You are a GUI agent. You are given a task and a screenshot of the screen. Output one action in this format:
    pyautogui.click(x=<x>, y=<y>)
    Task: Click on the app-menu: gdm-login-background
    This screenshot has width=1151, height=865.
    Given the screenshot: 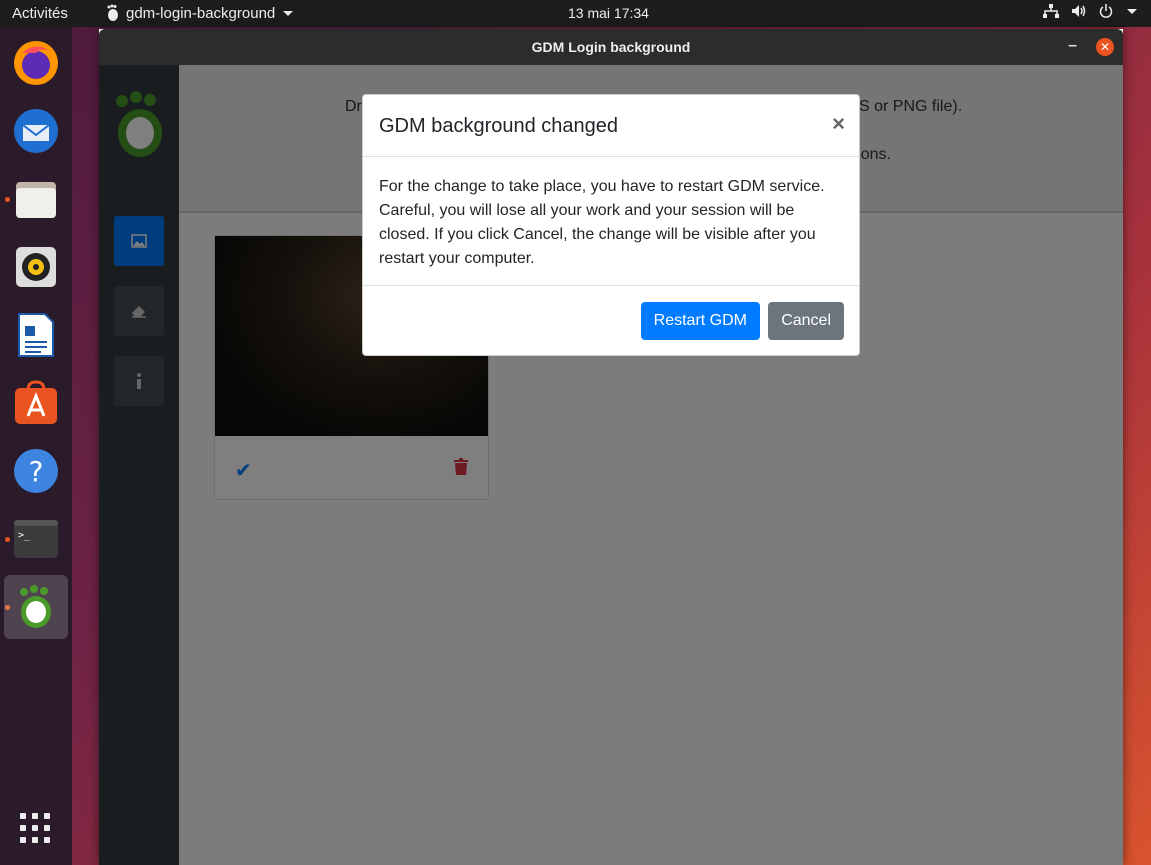 What is the action you would take?
    pyautogui.click(x=200, y=13)
    